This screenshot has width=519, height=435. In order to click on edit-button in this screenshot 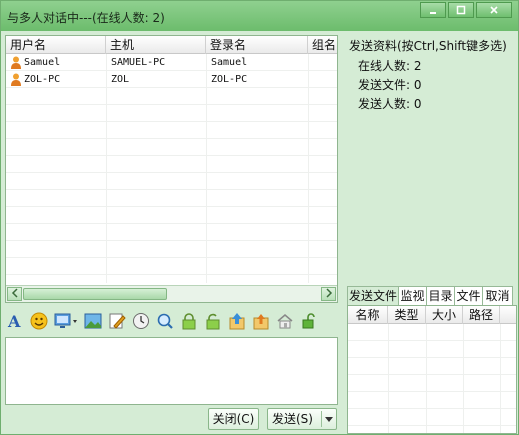, I will do `click(117, 321)`.